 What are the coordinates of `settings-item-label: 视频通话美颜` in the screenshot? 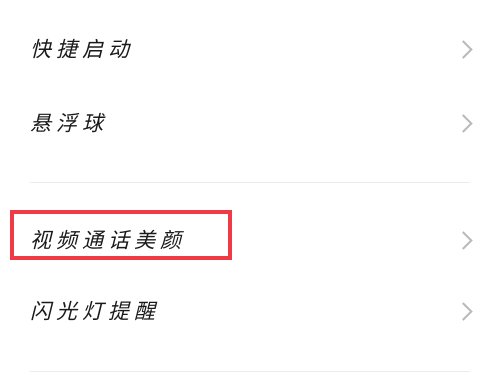 It's located at (108, 240).